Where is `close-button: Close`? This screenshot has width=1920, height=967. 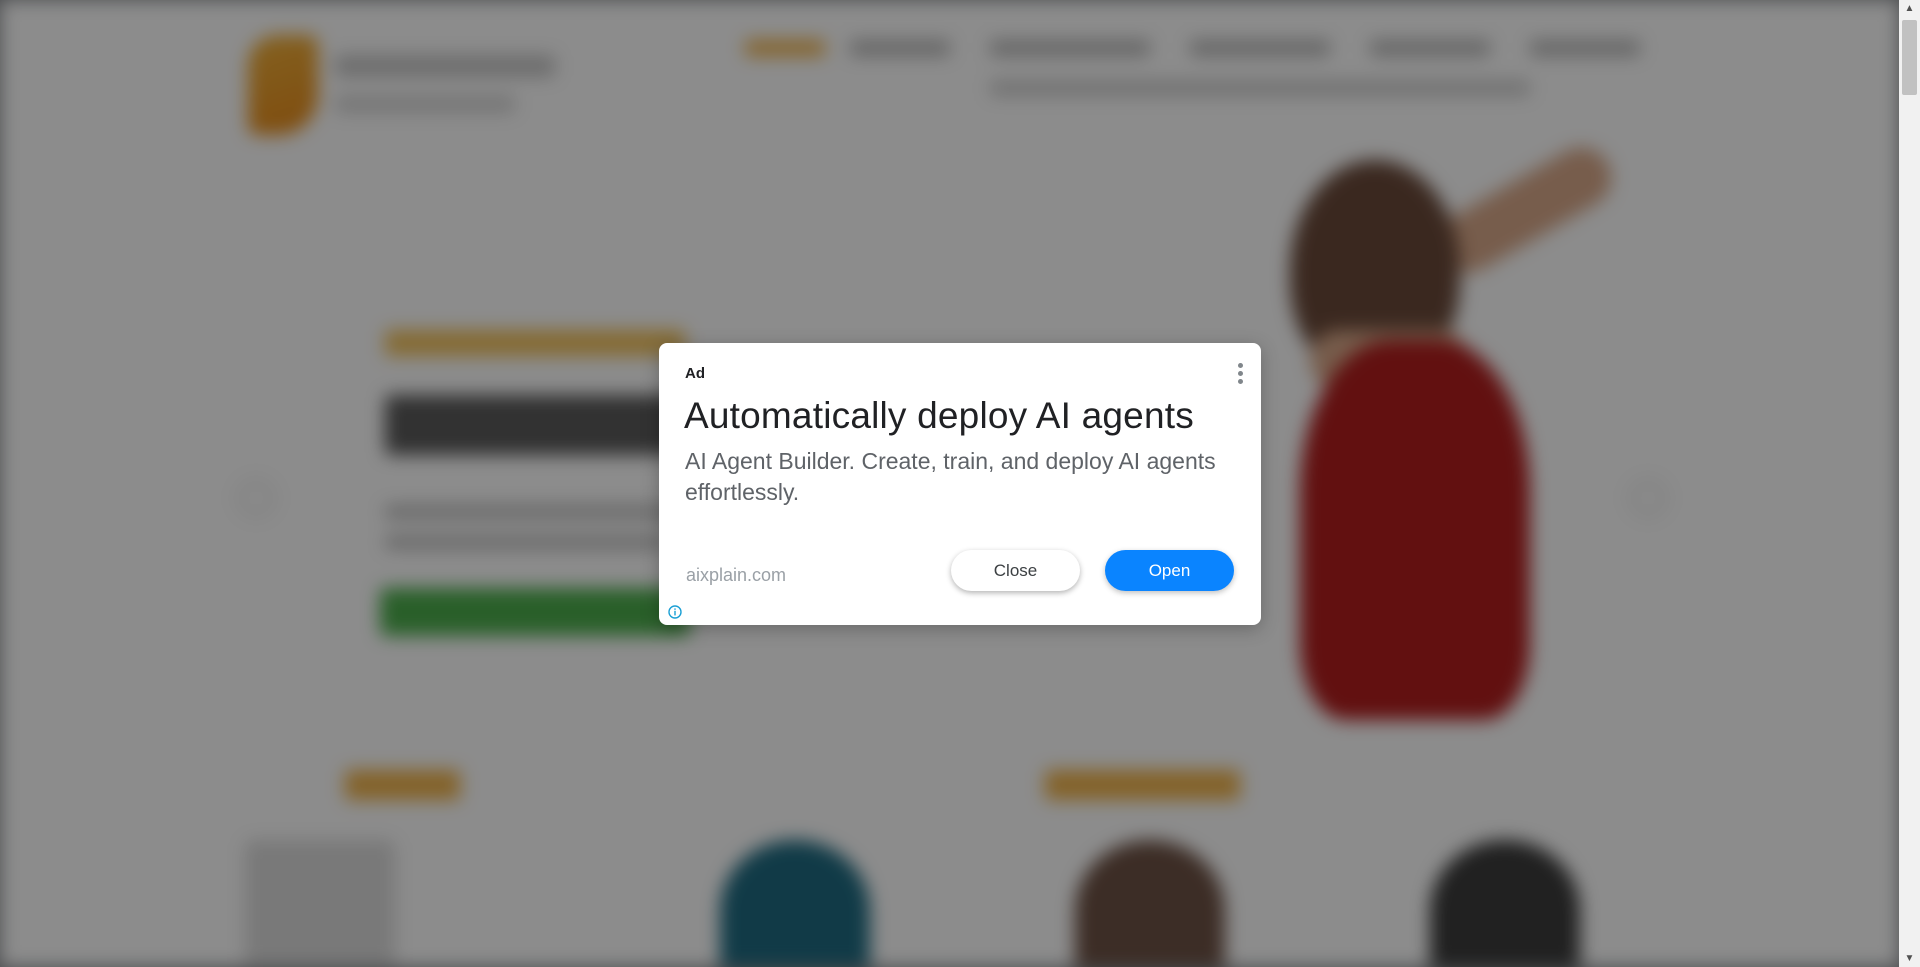 close-button: Close is located at coordinates (1015, 570).